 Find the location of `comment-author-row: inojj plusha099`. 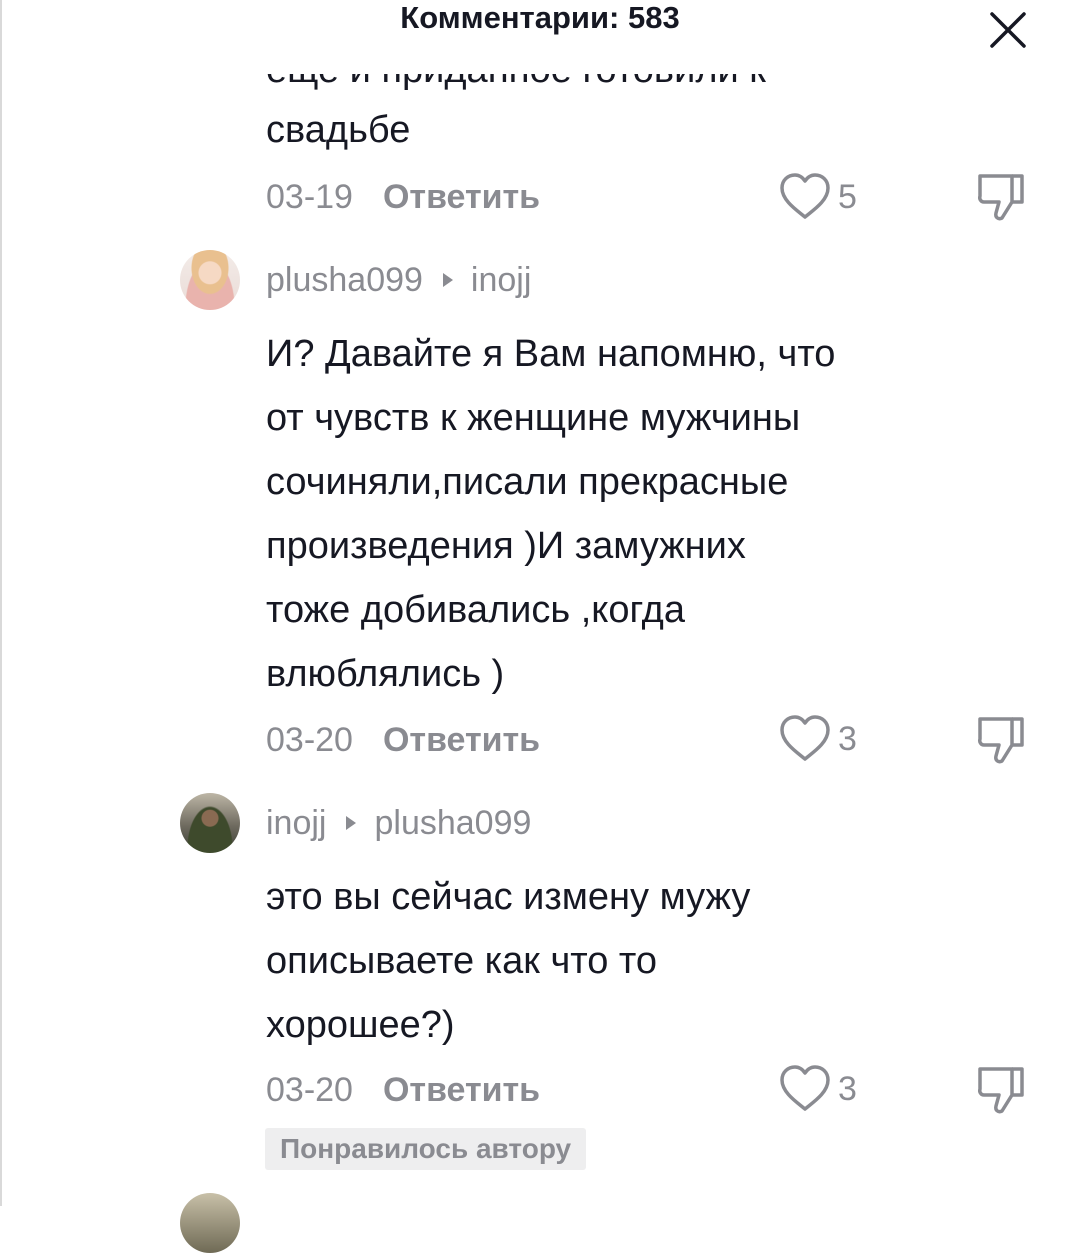

comment-author-row: inojj plusha099 is located at coordinates (398, 823).